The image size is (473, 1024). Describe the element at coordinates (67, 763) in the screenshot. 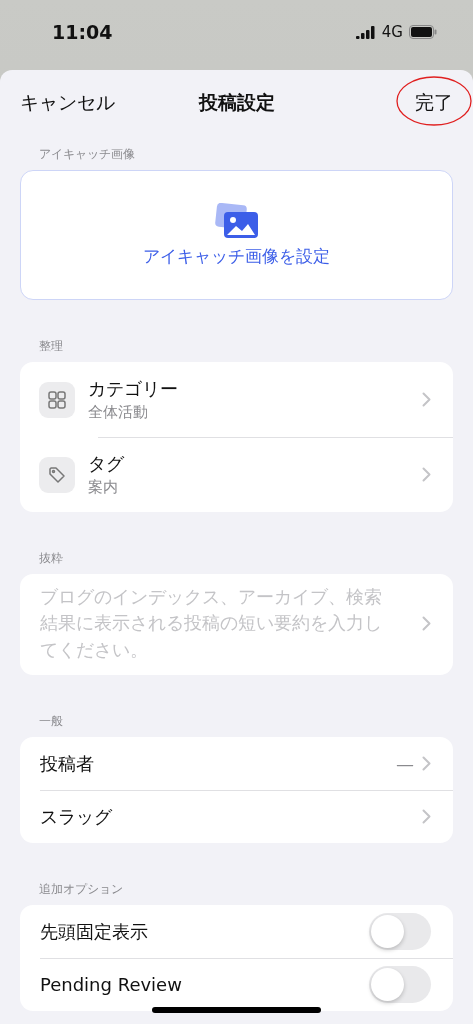

I see `row-title: 投稿者` at that location.